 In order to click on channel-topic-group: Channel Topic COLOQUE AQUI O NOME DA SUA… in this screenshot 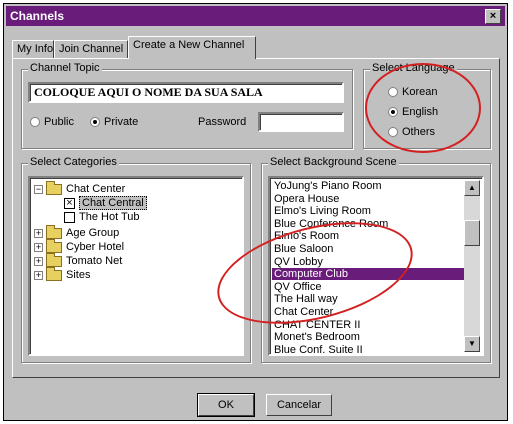, I will do `click(187, 105)`.